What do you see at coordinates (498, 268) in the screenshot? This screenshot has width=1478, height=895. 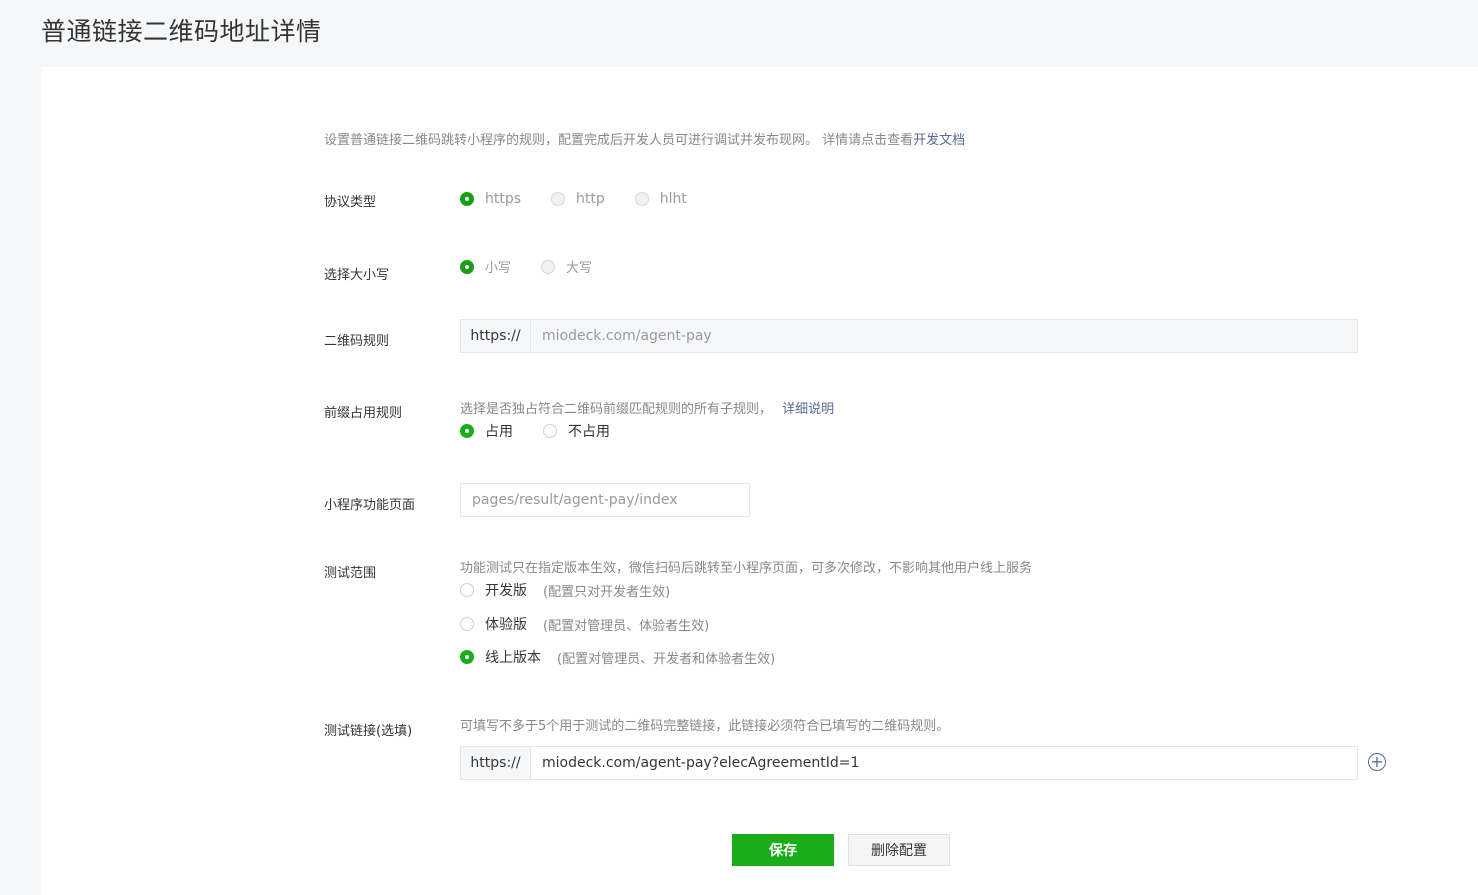 I see `case-option-label: 小写` at bounding box center [498, 268].